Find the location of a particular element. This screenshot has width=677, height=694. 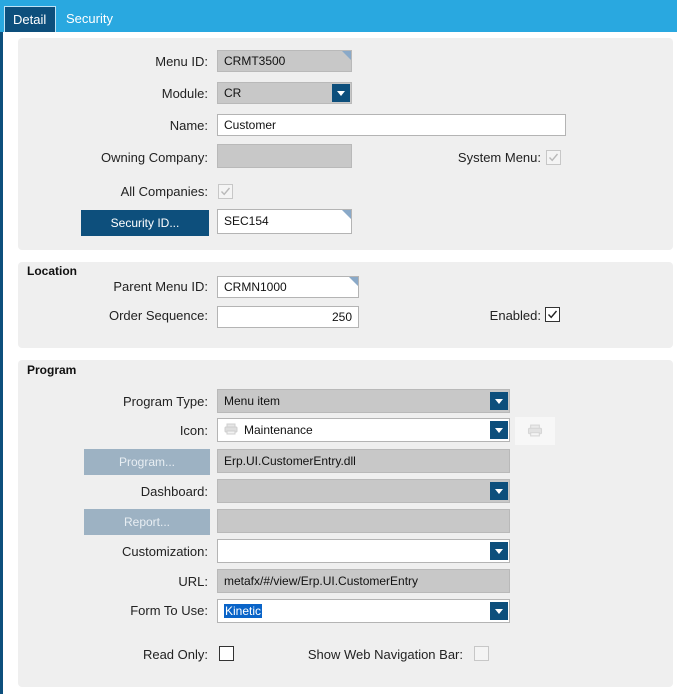

owning-company-label: Owning Company: is located at coordinates (154, 157).